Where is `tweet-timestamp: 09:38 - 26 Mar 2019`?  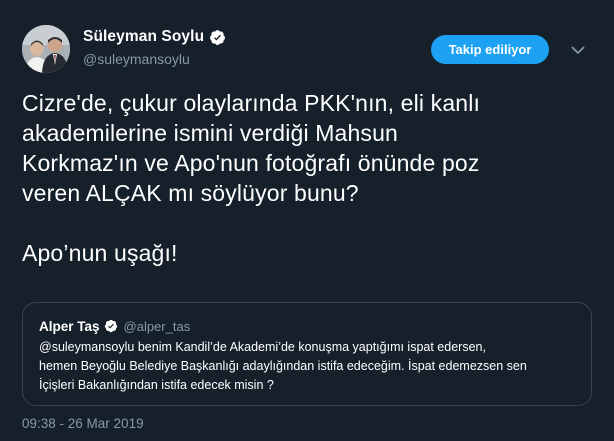
tweet-timestamp: 09:38 - 26 Mar 2019 is located at coordinates (83, 423).